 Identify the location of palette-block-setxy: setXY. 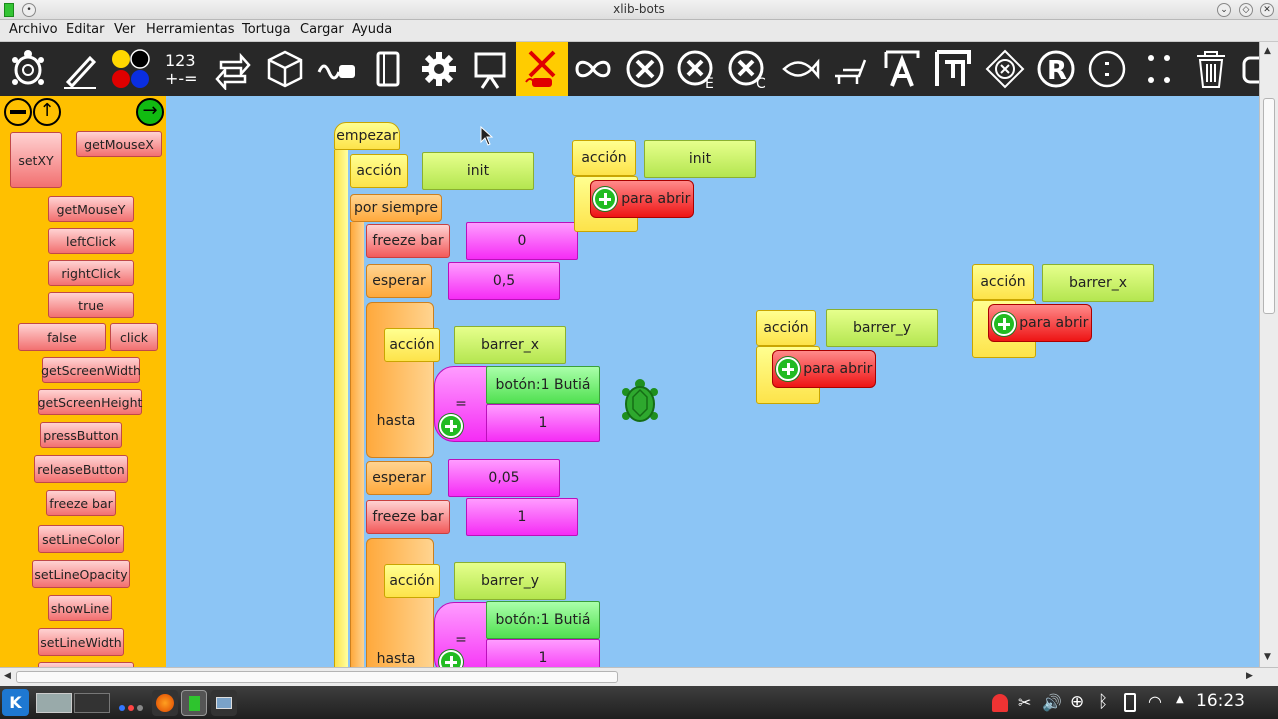
(36, 160).